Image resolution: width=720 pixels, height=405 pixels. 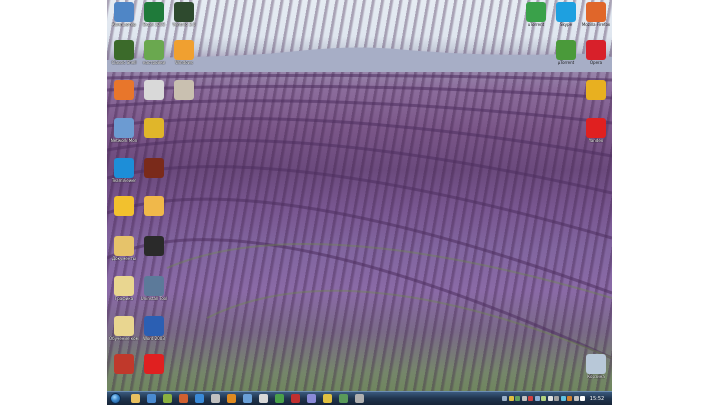 What do you see at coordinates (154, 24) in the screenshot?
I see `desktop-icon-label: Excel 2003` at bounding box center [154, 24].